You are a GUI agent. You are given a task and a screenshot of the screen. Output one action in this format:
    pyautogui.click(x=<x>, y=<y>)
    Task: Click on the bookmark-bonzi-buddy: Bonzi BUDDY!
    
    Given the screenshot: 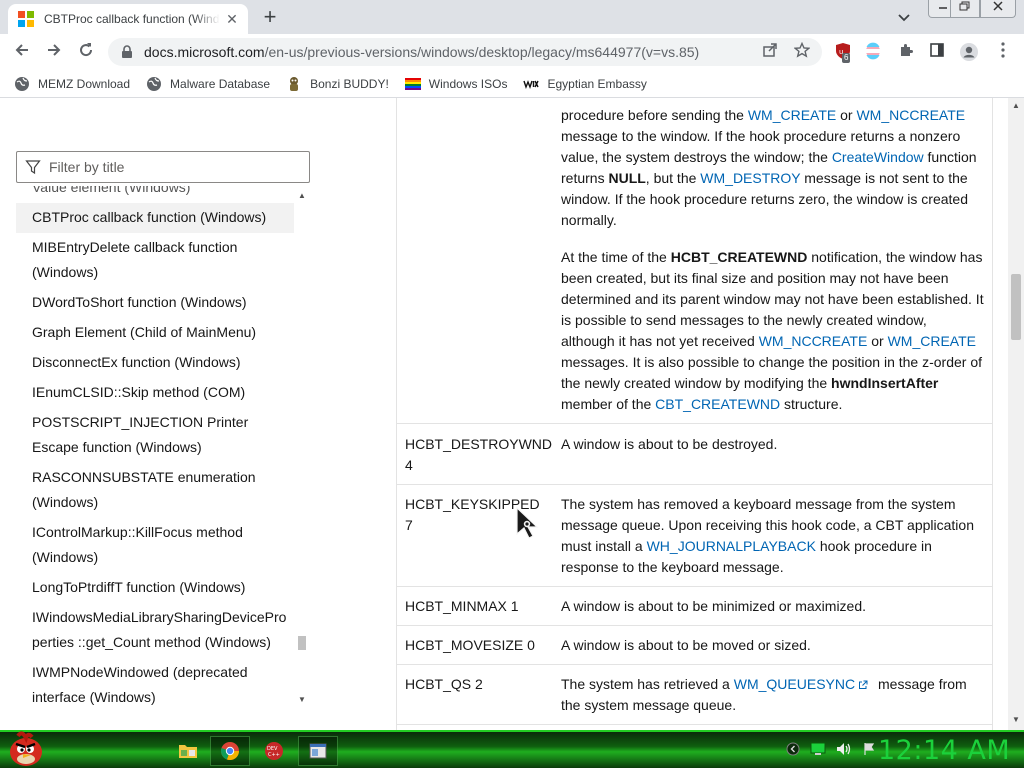 What is the action you would take?
    pyautogui.click(x=337, y=84)
    